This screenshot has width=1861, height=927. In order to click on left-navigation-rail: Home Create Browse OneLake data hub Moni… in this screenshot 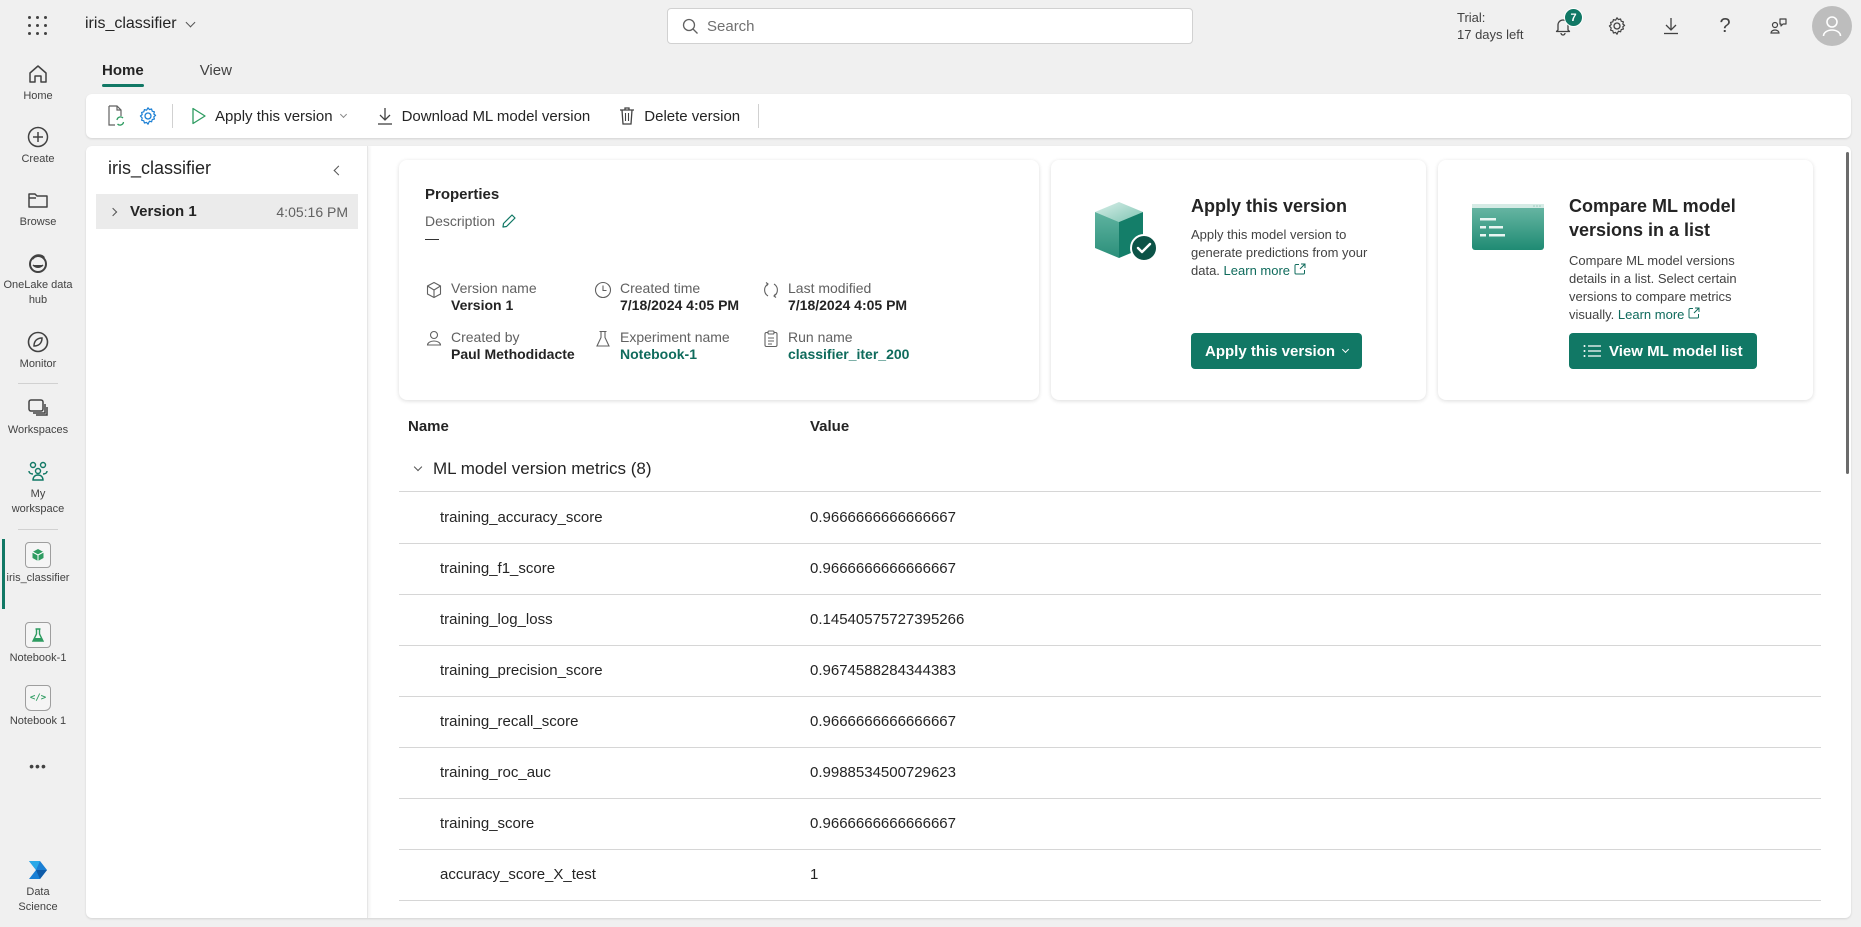, I will do `click(38, 489)`.